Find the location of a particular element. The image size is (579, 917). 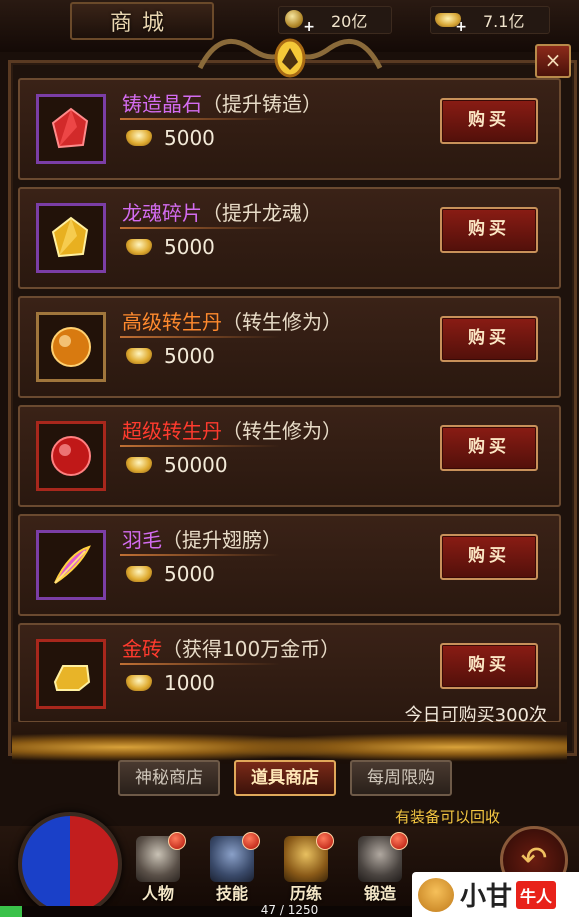

item-title: 铸造晶石（提升铸造） is located at coordinates (222, 104).